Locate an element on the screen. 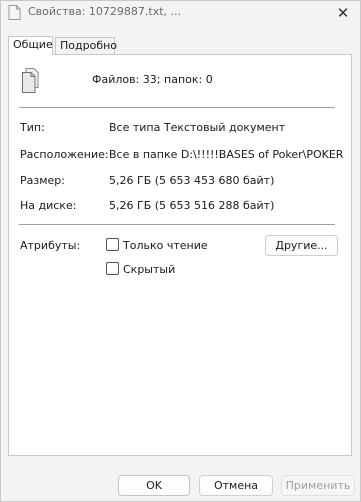 The width and height of the screenshot is (361, 502). text-file-icon is located at coordinates (14, 12).